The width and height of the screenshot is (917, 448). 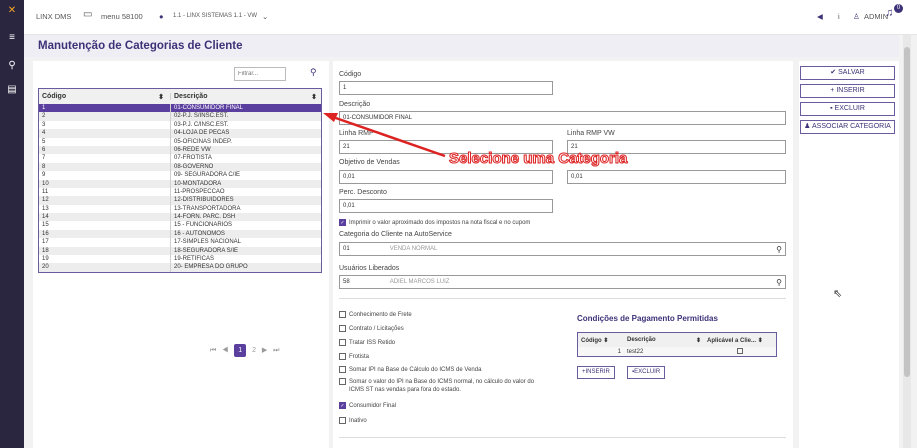 What do you see at coordinates (838, 294) in the screenshot?
I see `mouse-cursor-icon: ⇖` at bounding box center [838, 294].